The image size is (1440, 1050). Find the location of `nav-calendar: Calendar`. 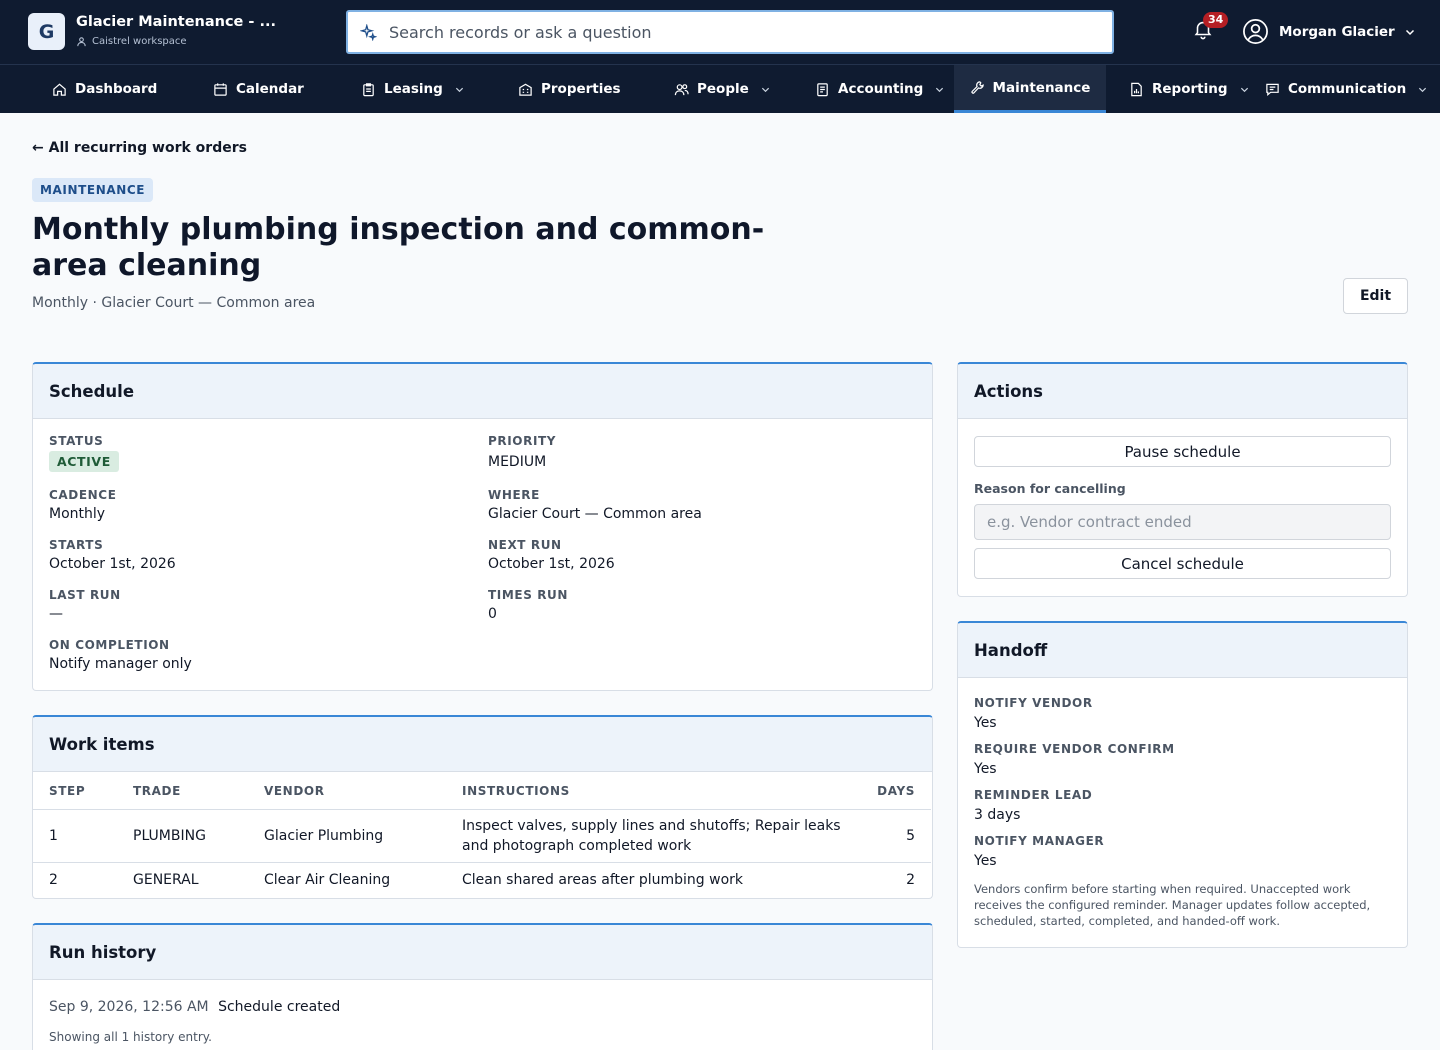

nav-calendar: Calendar is located at coordinates (258, 89).